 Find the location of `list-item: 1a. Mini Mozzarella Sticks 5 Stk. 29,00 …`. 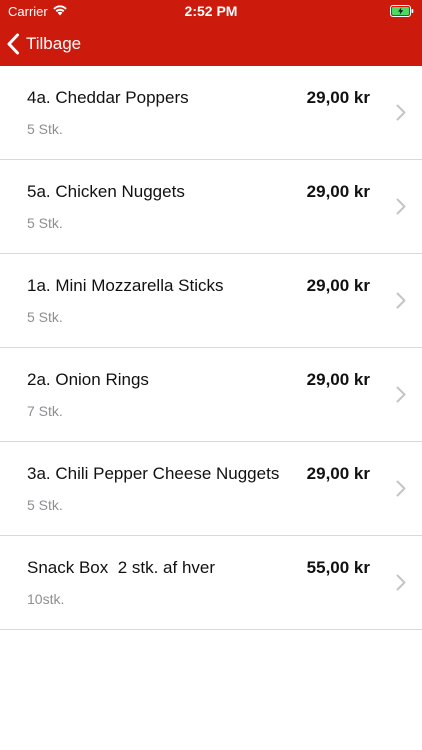

list-item: 1a. Mini Mozzarella Sticks 5 Stk. 29,00 … is located at coordinates (211, 301).